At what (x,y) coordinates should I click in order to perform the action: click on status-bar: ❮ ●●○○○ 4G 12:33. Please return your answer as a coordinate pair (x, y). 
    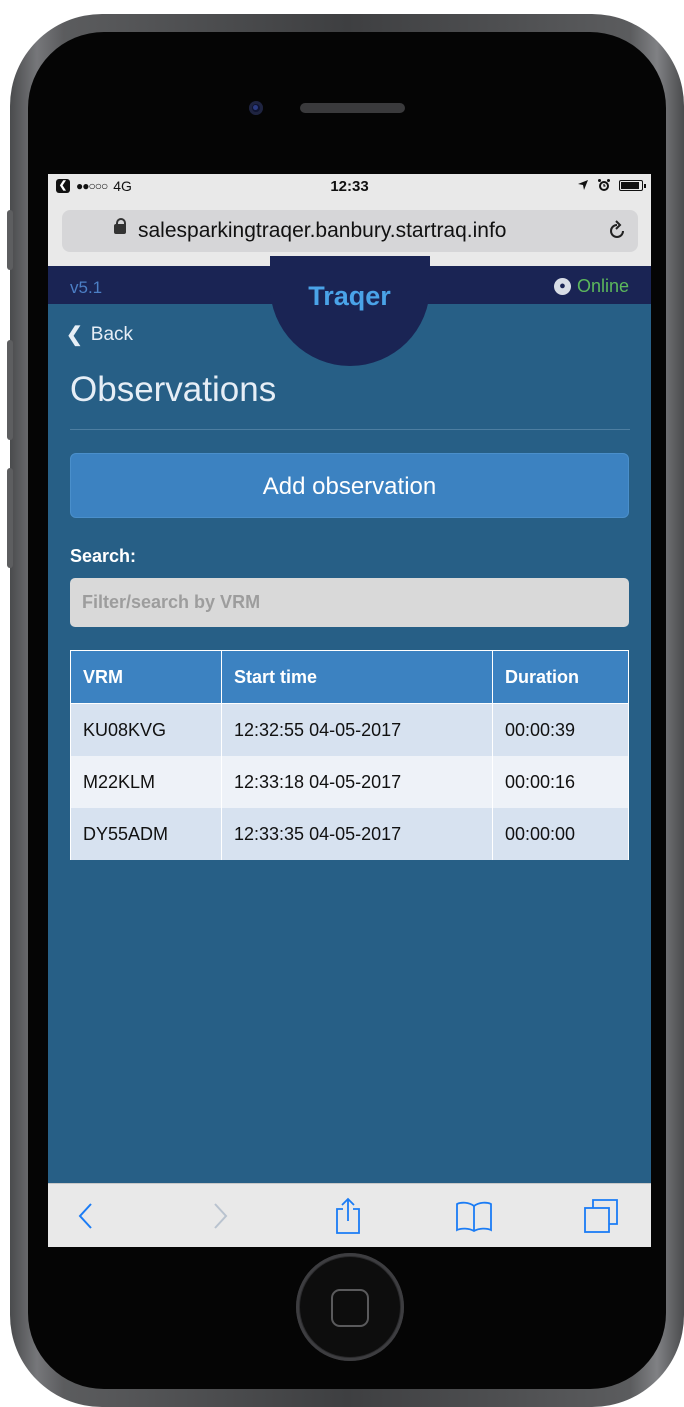
    Looking at the image, I should click on (349, 187).